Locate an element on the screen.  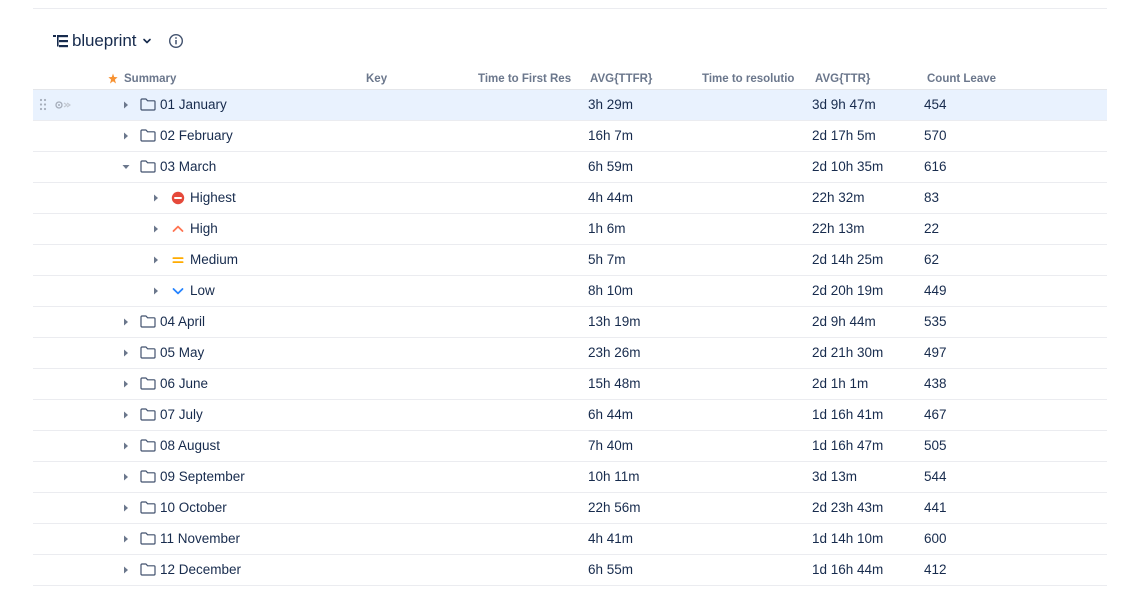
row-count-leave: 412 is located at coordinates (935, 569).